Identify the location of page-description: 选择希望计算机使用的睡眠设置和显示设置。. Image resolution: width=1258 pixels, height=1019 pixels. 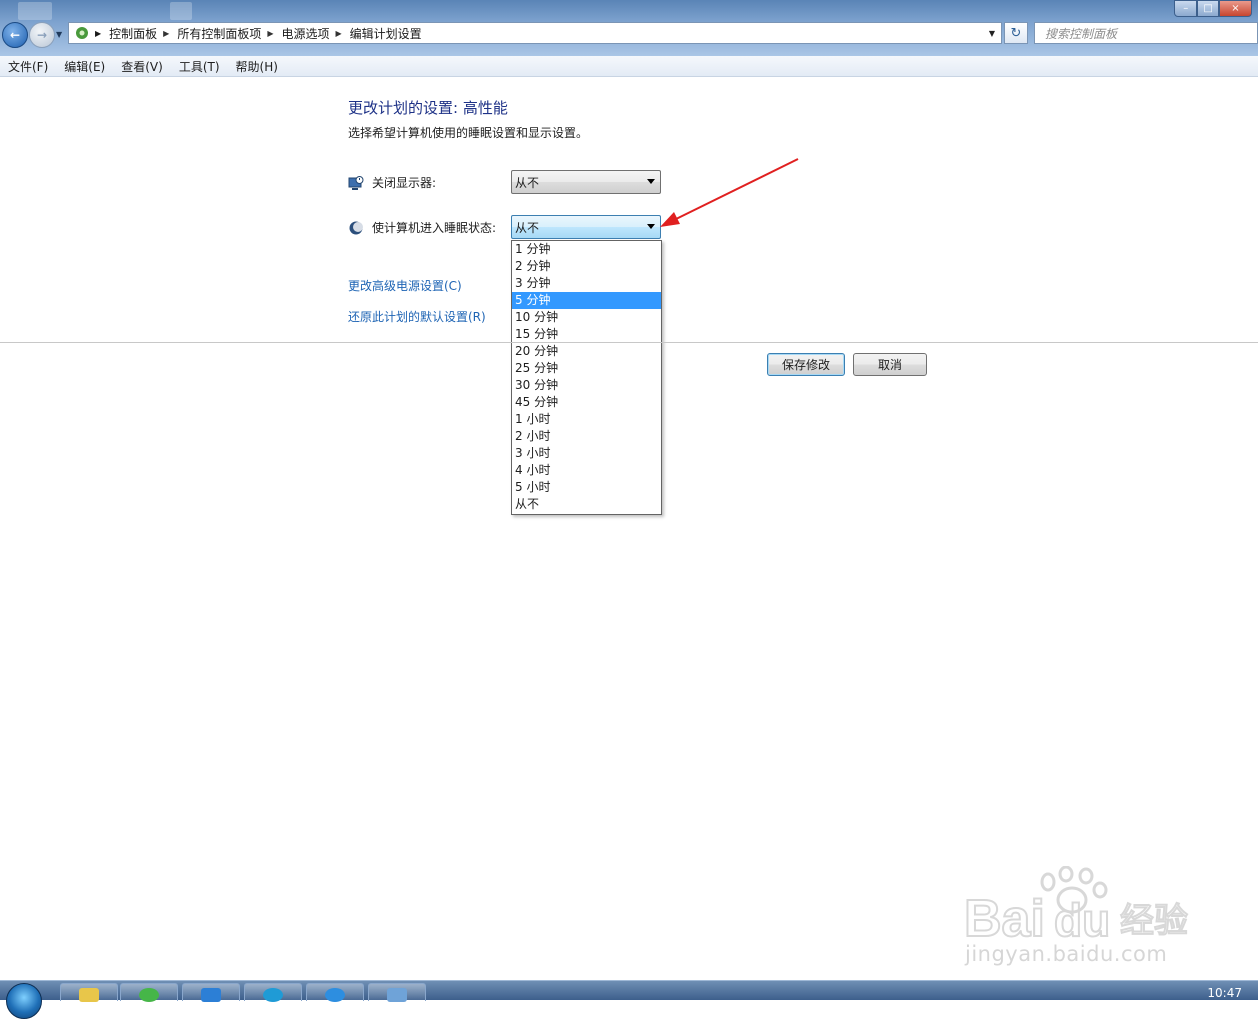
(468, 133).